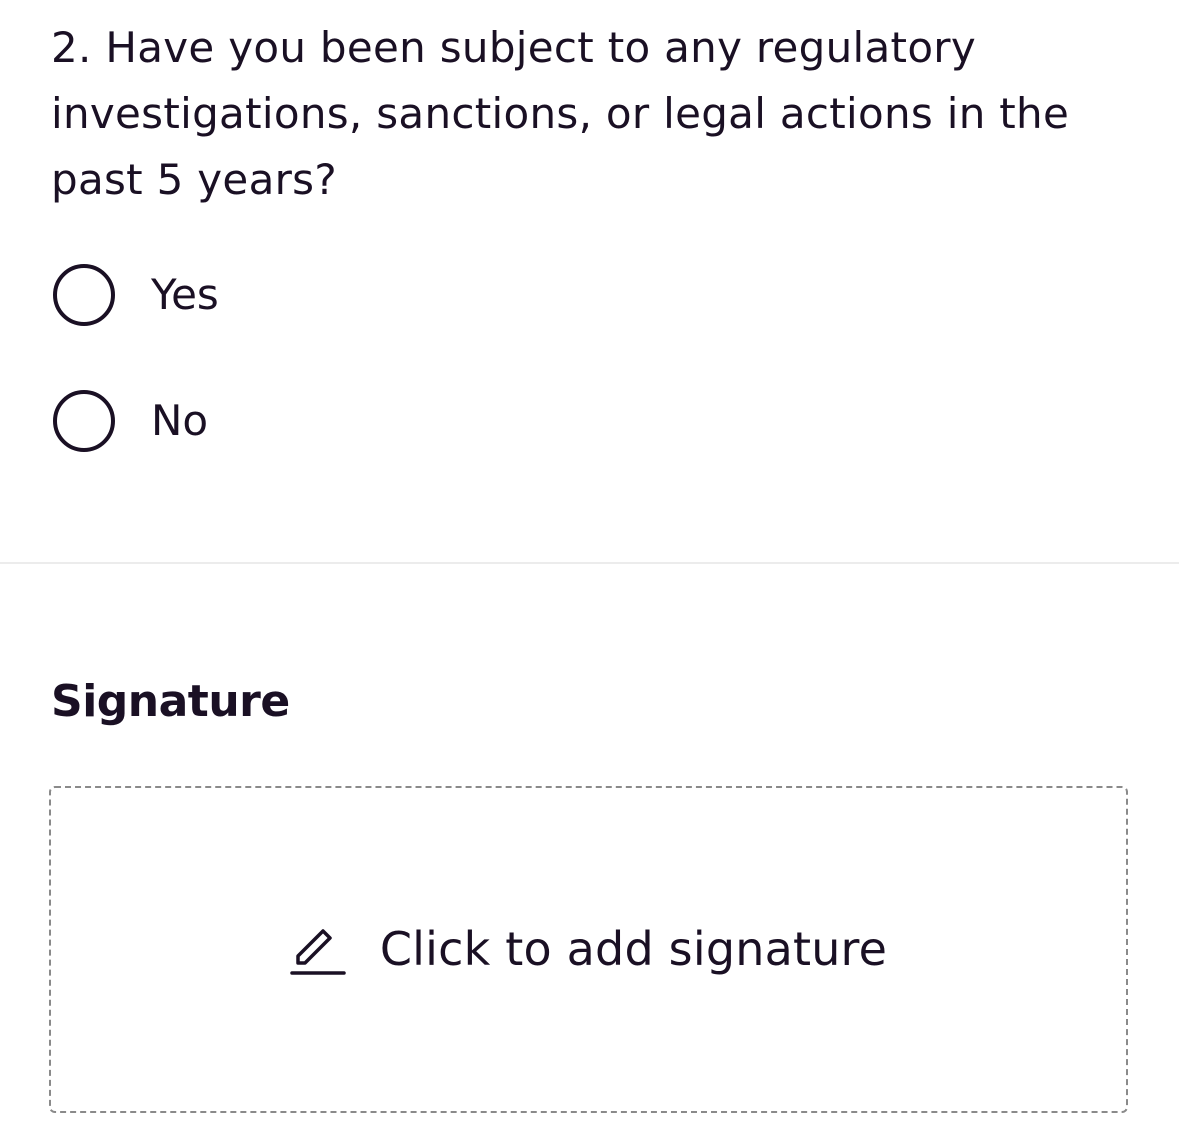  What do you see at coordinates (136, 295) in the screenshot?
I see `radio-option-yes: Yes` at bounding box center [136, 295].